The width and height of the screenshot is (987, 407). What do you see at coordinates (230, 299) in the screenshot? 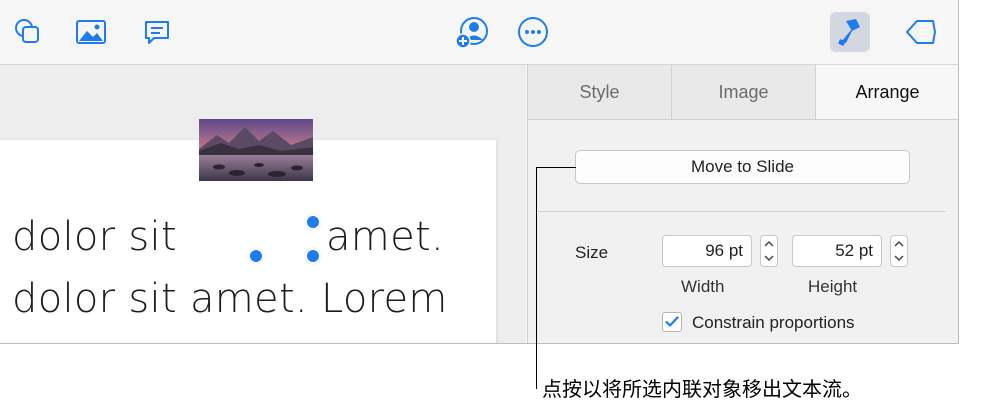
I see `text-line-2: dolor sit amet. Lorem` at bounding box center [230, 299].